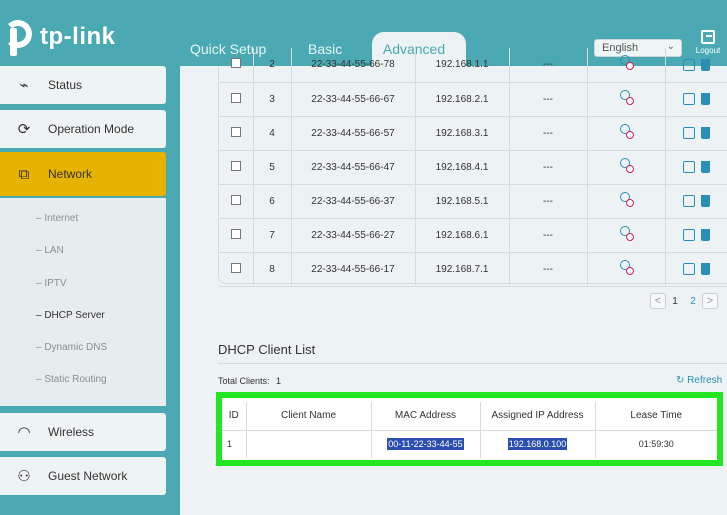  Describe the element at coordinates (70, 315) in the screenshot. I see `submenu-dhcp-server: – DHCP Server` at that location.